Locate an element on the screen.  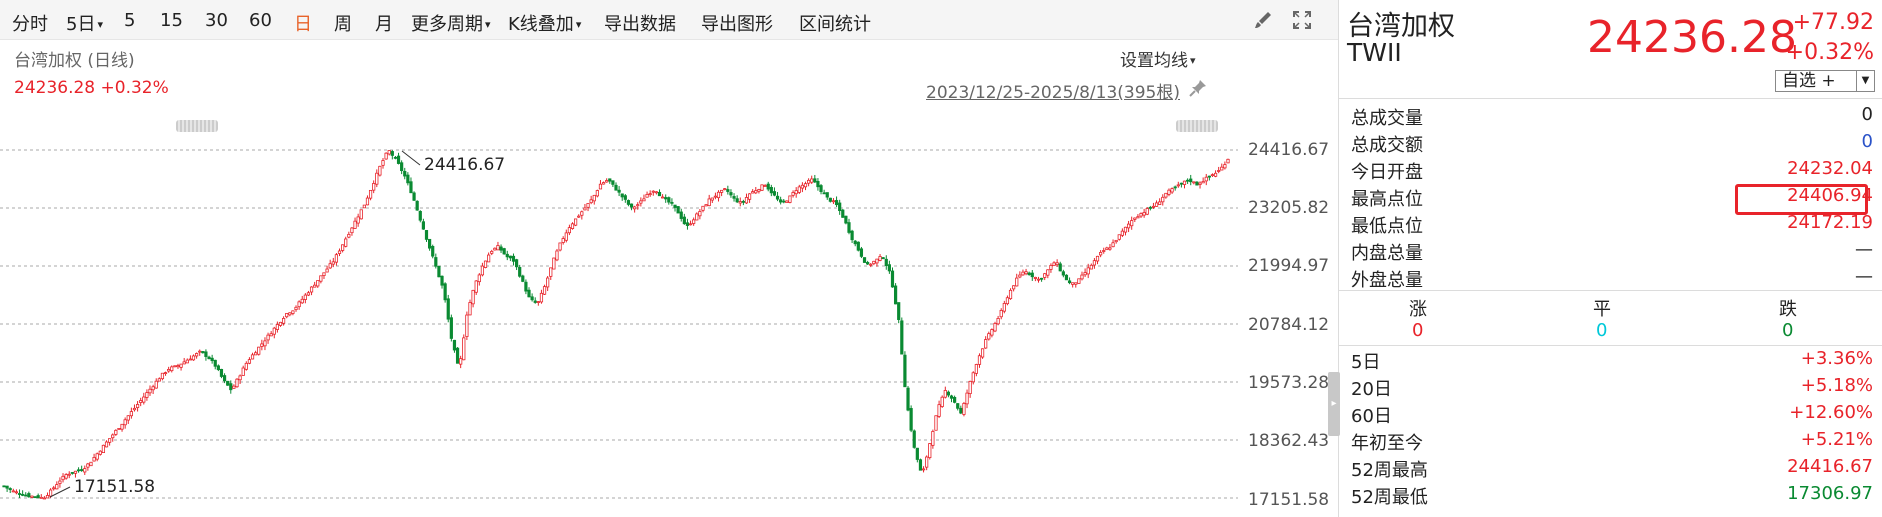
return-row: 52周最低 17306.97 is located at coordinates (1612, 496).